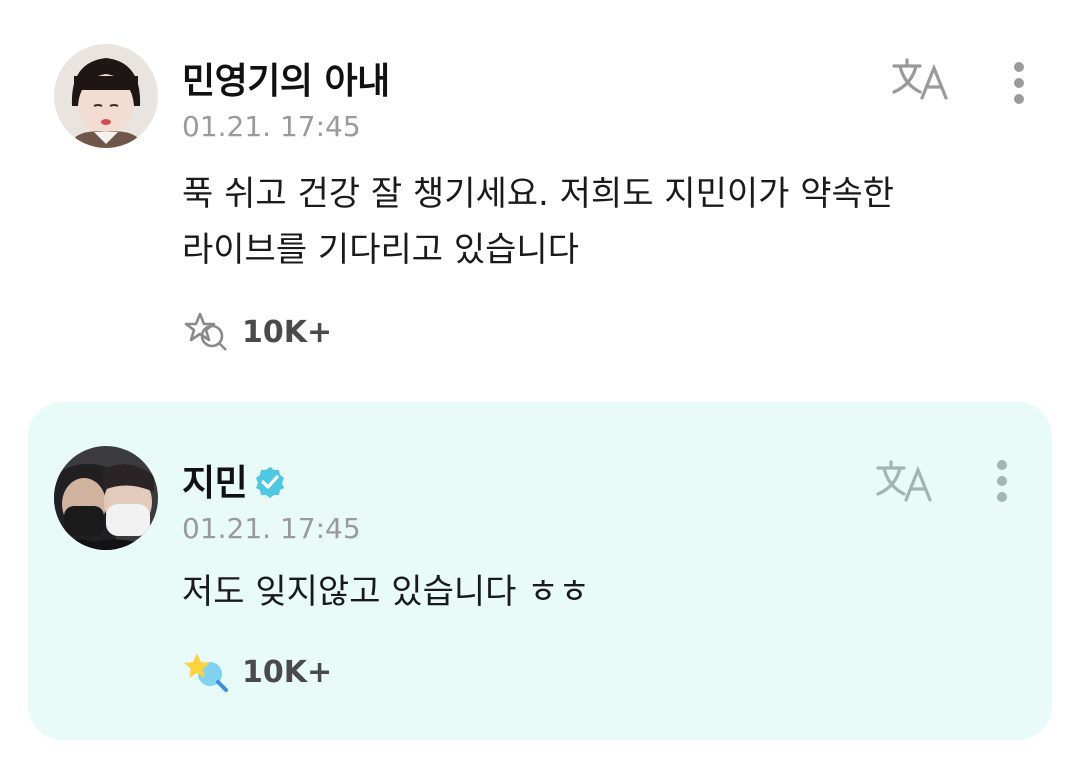  Describe the element at coordinates (538, 194) in the screenshot. I see `comment-text-line: 푹 쉬고 건강 잘 챙기세요. 저희도 지민이가 약속한` at that location.